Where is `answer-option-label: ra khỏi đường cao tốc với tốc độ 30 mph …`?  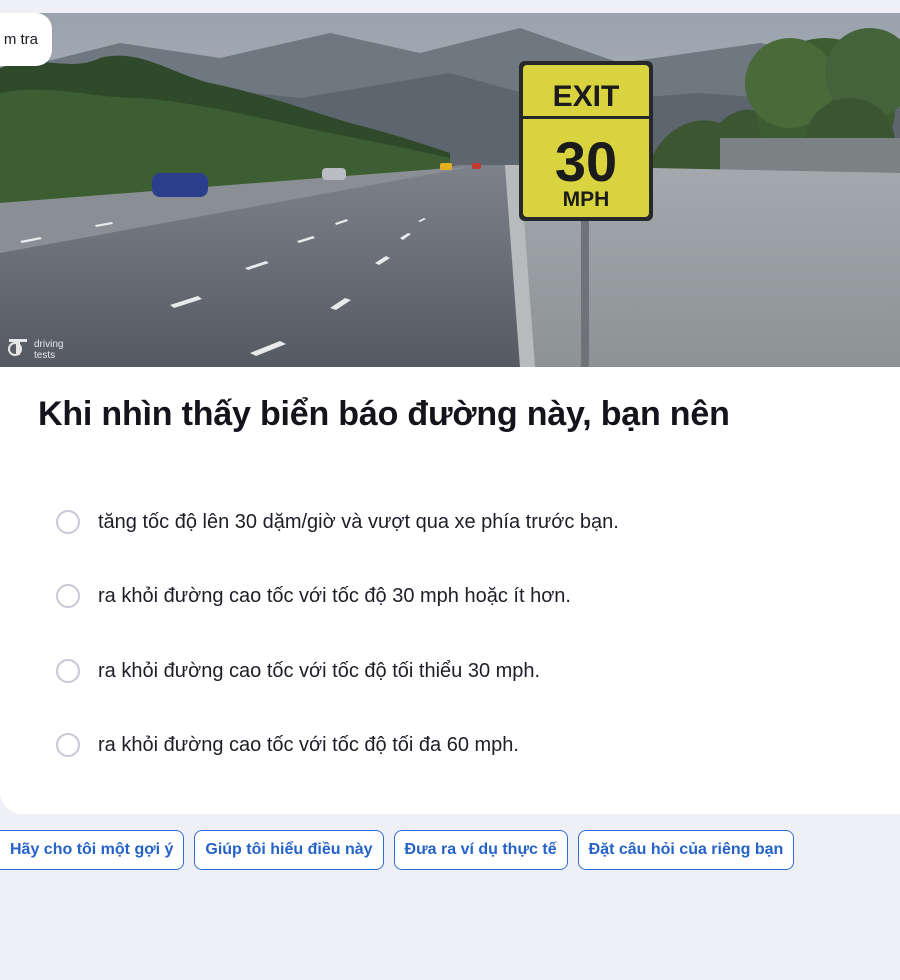
answer-option-label: ra khỏi đường cao tốc với tốc độ 30 mph … is located at coordinates (334, 595).